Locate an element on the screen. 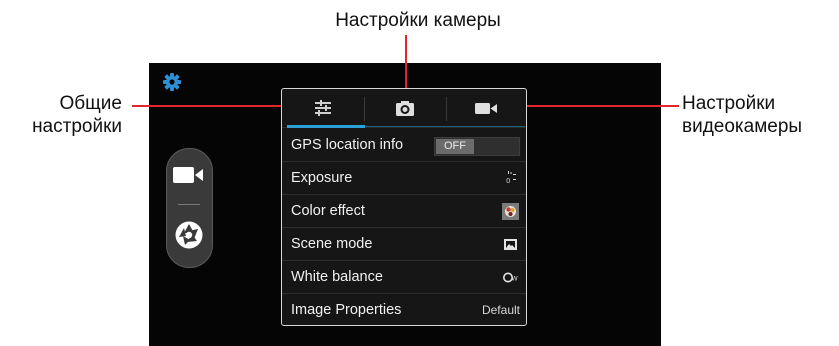 This screenshot has height=346, width=839. settings-gear-icon is located at coordinates (172, 82).